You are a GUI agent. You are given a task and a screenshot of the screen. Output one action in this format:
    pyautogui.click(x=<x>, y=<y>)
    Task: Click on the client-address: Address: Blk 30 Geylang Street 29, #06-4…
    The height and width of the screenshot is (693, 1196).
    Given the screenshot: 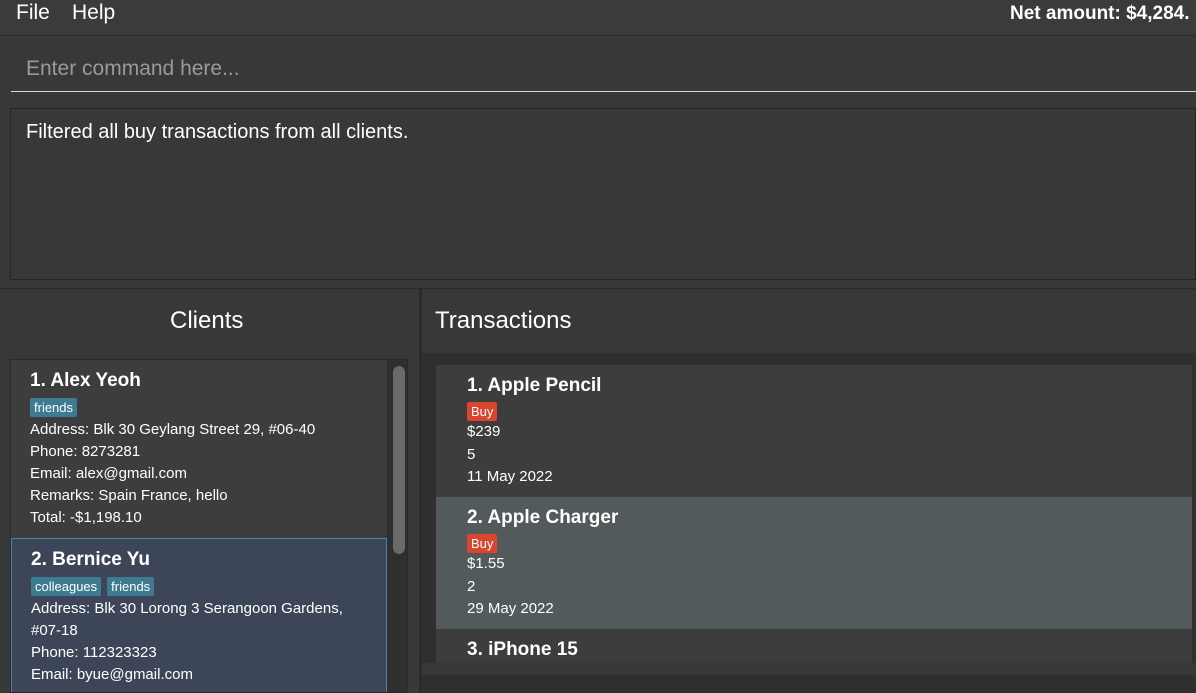 What is the action you would take?
    pyautogui.click(x=173, y=429)
    